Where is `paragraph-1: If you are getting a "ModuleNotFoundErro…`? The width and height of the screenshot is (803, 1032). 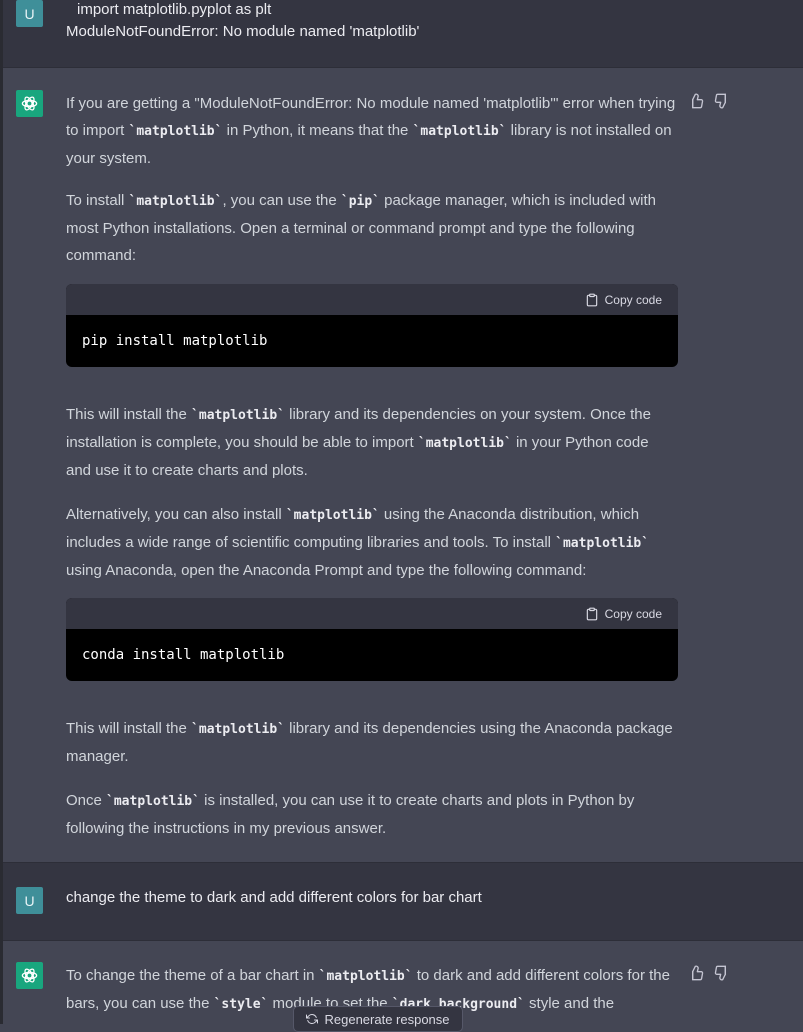 paragraph-1: If you are getting a "ModuleNotFoundErro… is located at coordinates (371, 131).